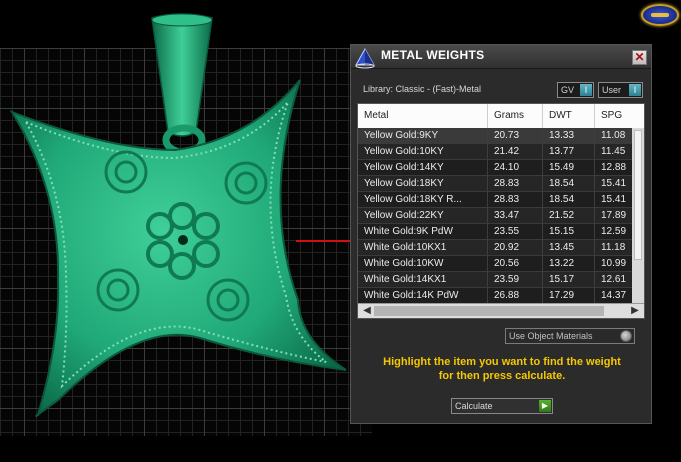 Image resolution: width=681 pixels, height=462 pixels. What do you see at coordinates (635, 90) in the screenshot?
I see `user-toggle-knob: I` at bounding box center [635, 90].